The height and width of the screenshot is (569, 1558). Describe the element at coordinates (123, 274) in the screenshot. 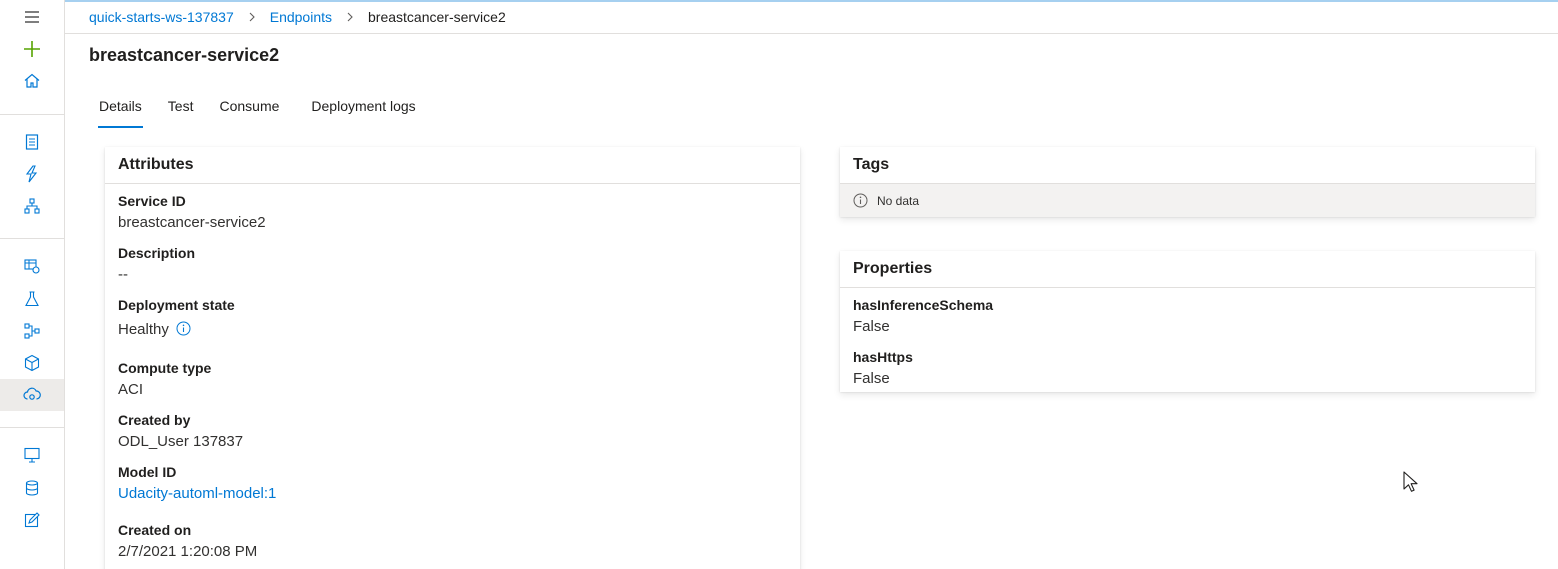

I see `description-value: --` at that location.